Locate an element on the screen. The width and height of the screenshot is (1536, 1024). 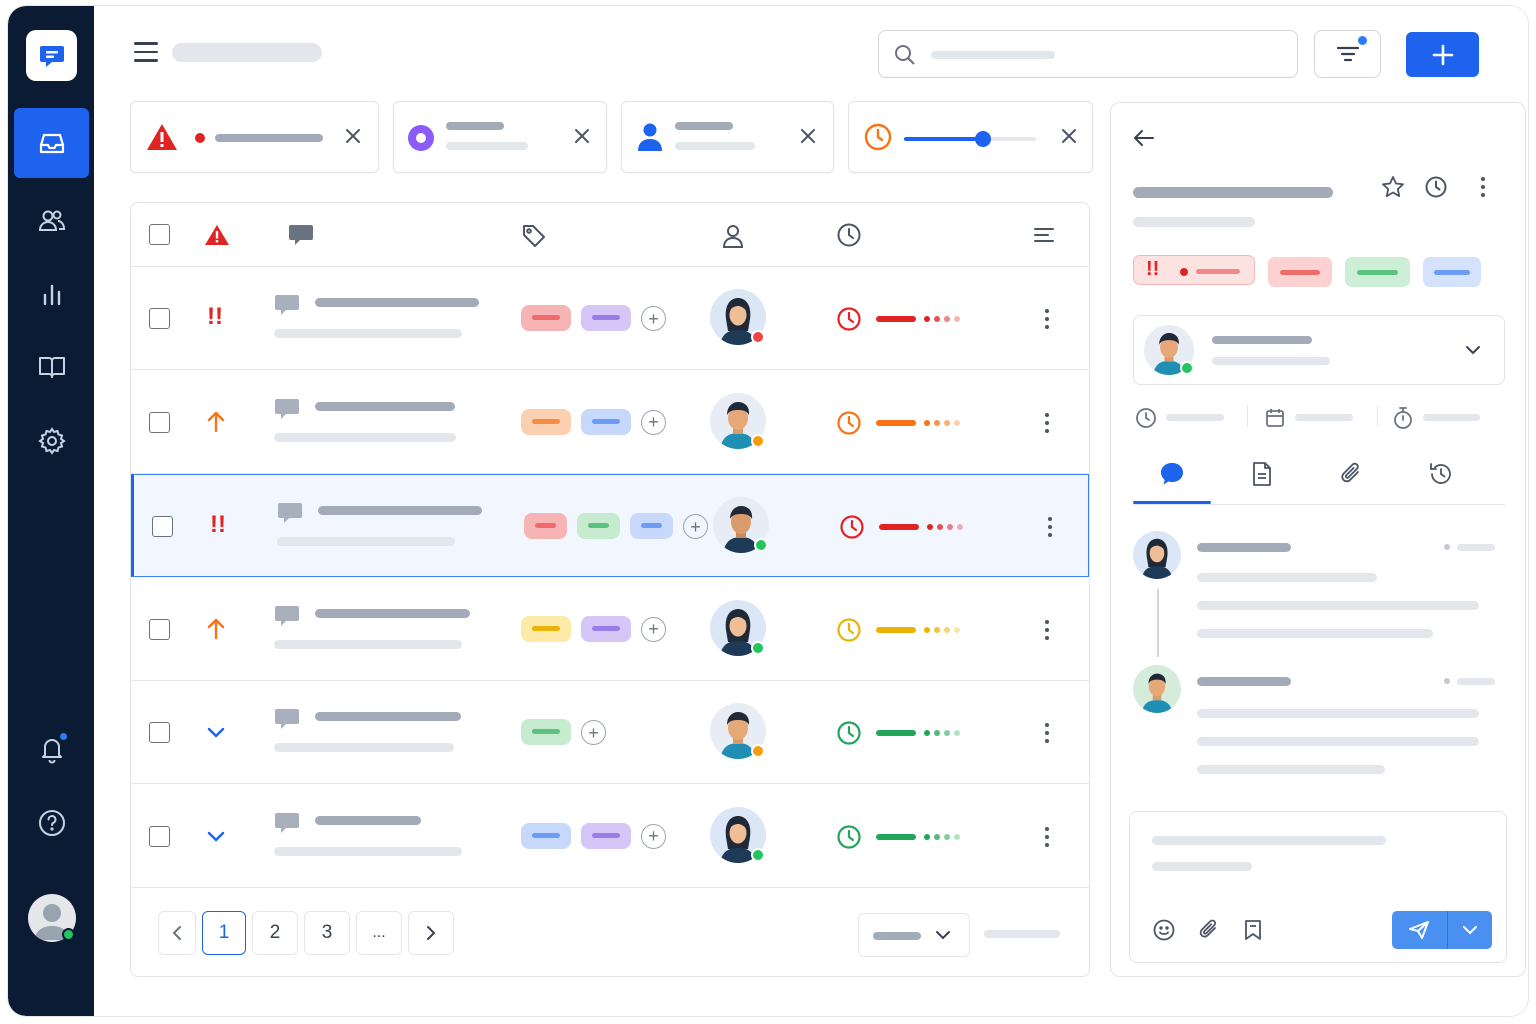
bookmark-icon is located at coordinates (1253, 930).